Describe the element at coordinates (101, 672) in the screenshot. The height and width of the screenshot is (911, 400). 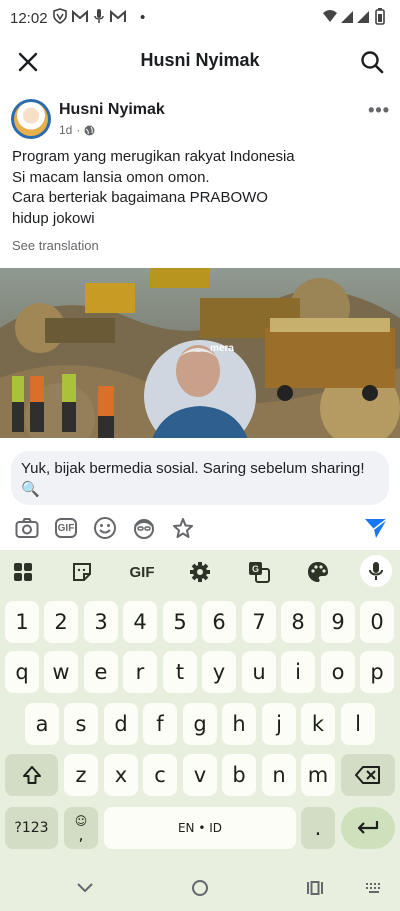
I see `key-e: e` at that location.